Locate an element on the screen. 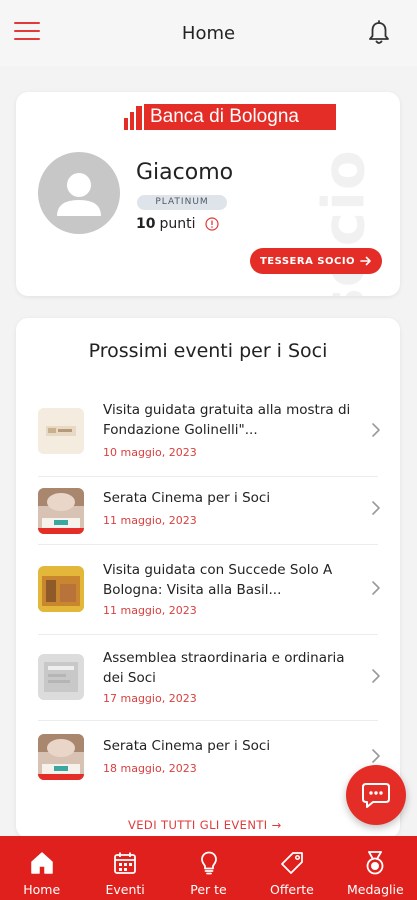  event-date: 17 maggio, 2023 is located at coordinates (150, 698).